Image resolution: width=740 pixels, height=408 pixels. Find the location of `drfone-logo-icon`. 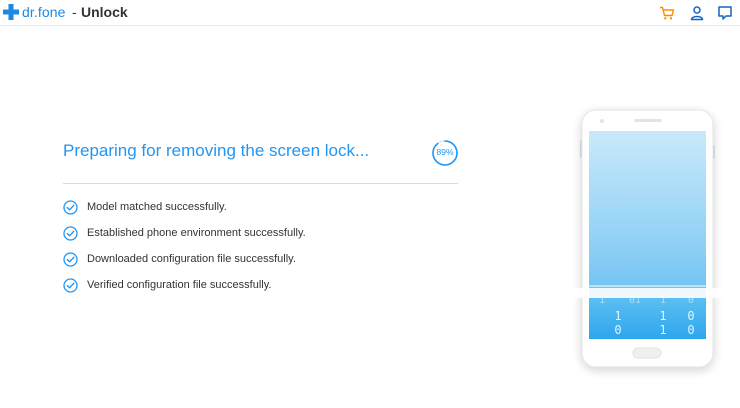

drfone-logo-icon is located at coordinates (11, 12).